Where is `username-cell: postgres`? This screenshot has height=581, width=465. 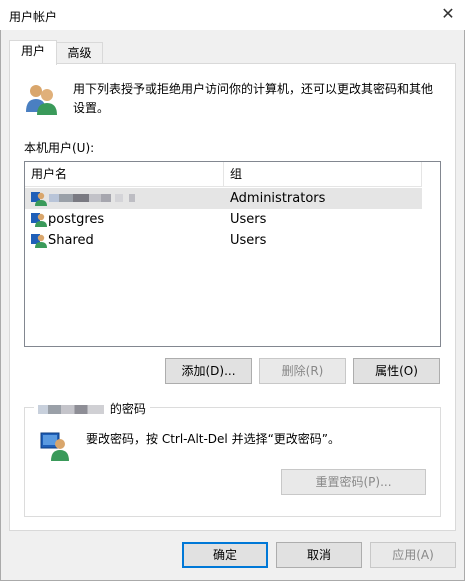 username-cell: postgres is located at coordinates (76, 219).